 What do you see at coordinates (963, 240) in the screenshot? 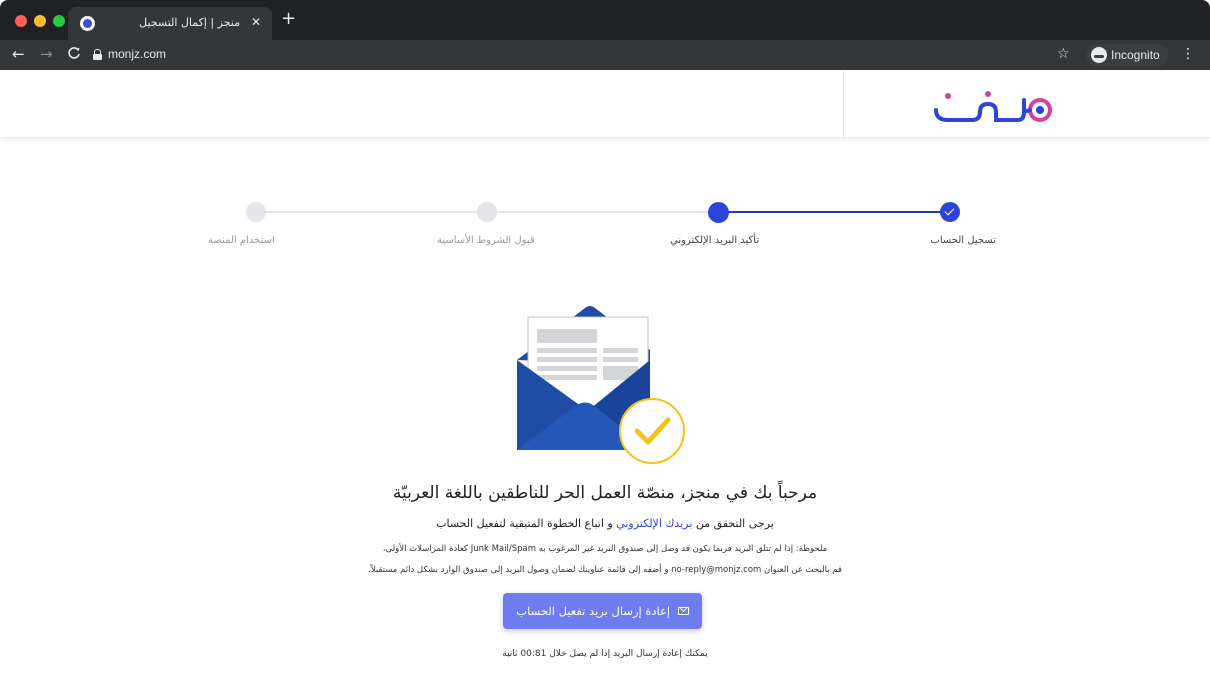
I see `step-label-register: تسجيل الحساب` at bounding box center [963, 240].